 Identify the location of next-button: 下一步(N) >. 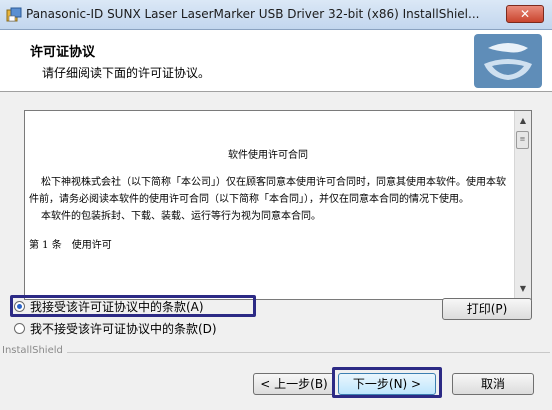
(387, 384).